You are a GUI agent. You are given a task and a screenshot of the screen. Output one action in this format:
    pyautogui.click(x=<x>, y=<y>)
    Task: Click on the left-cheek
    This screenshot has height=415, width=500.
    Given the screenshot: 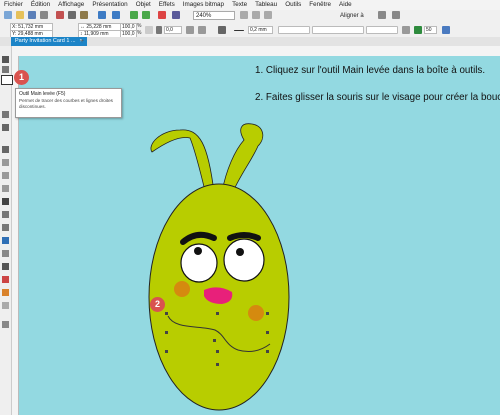 What is the action you would take?
    pyautogui.click(x=182, y=289)
    